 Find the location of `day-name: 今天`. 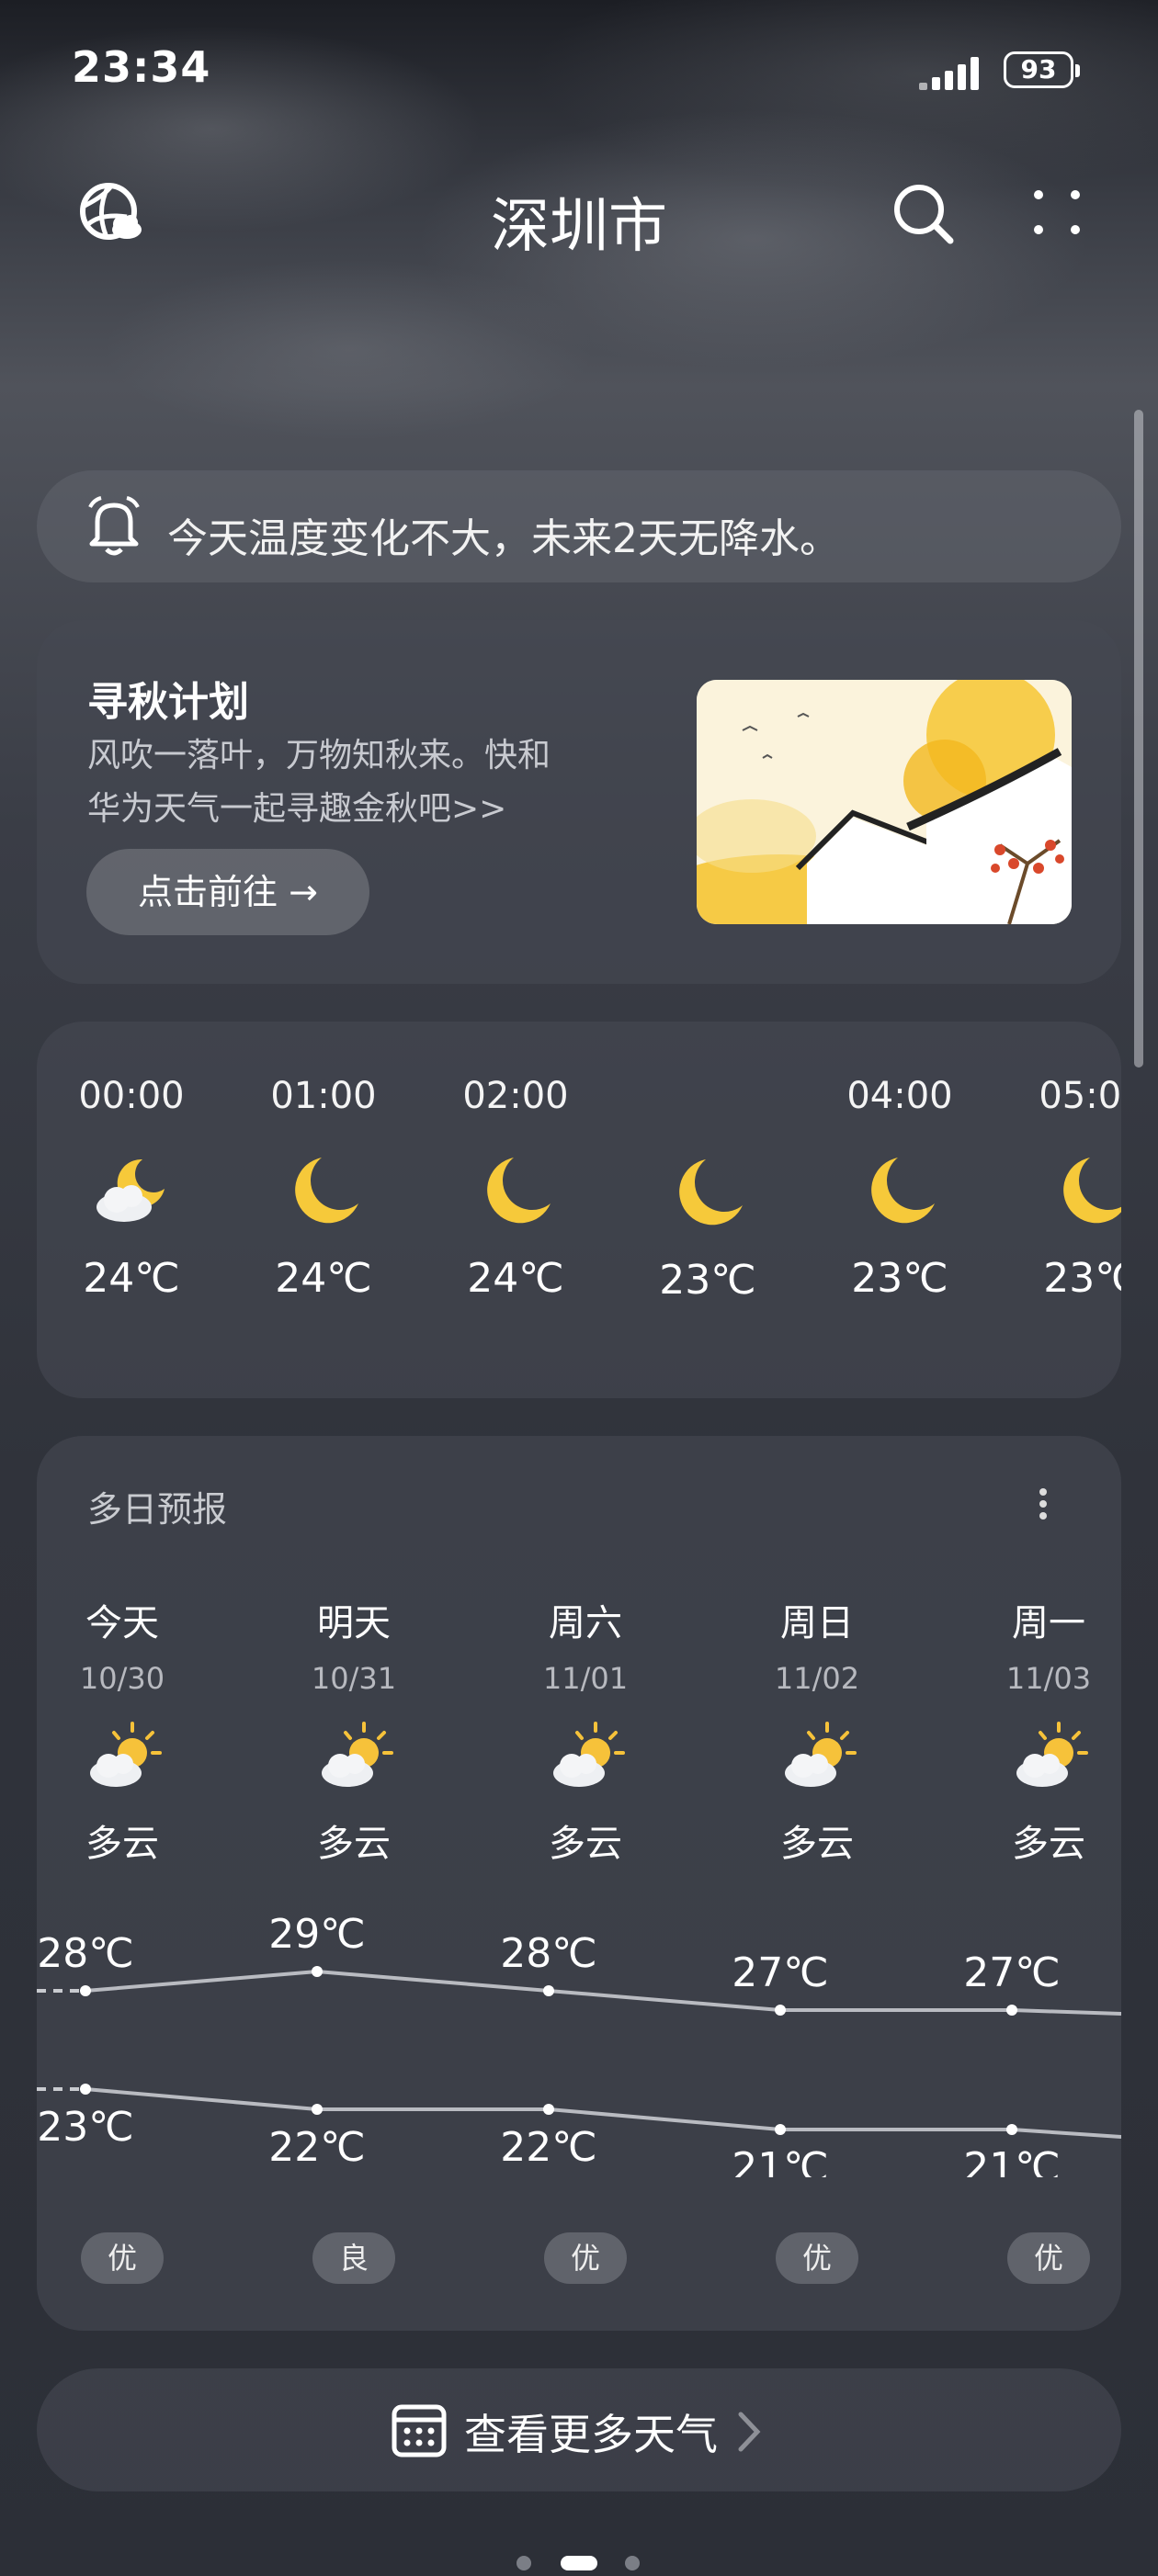

day-name: 今天 is located at coordinates (122, 1623).